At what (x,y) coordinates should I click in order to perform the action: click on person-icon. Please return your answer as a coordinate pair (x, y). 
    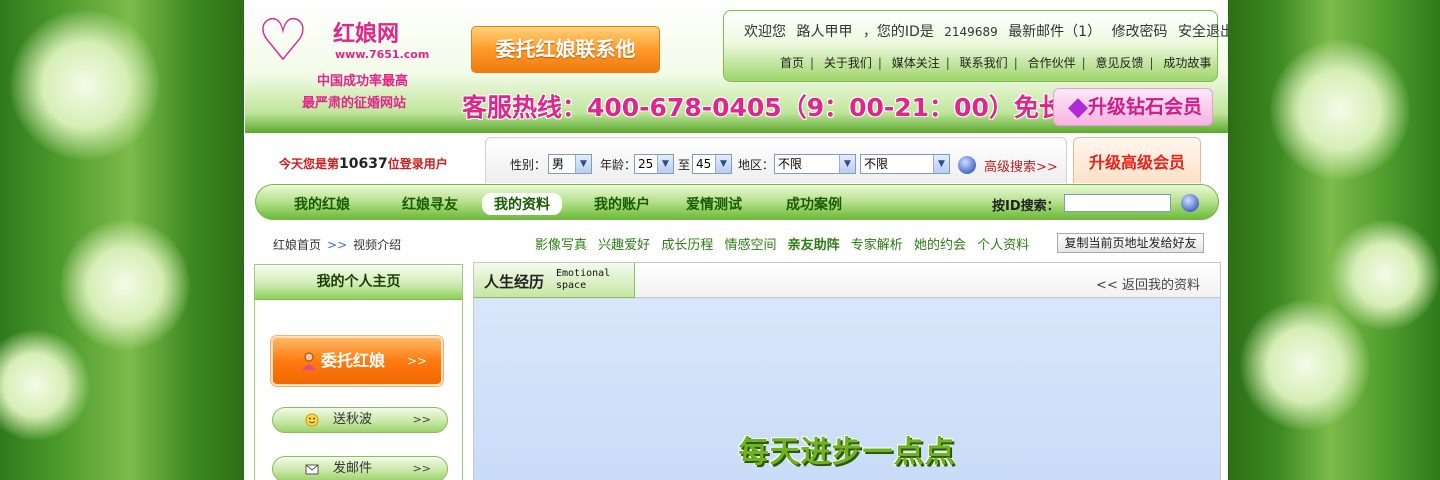
    Looking at the image, I should click on (309, 361).